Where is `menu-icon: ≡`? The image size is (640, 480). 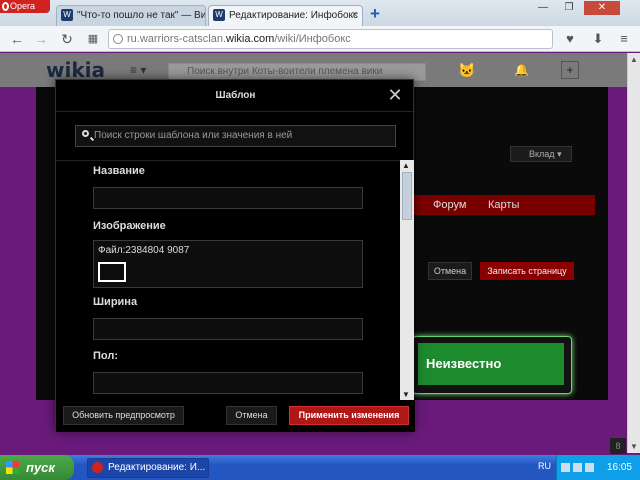
menu-icon: ≡ is located at coordinates (624, 39).